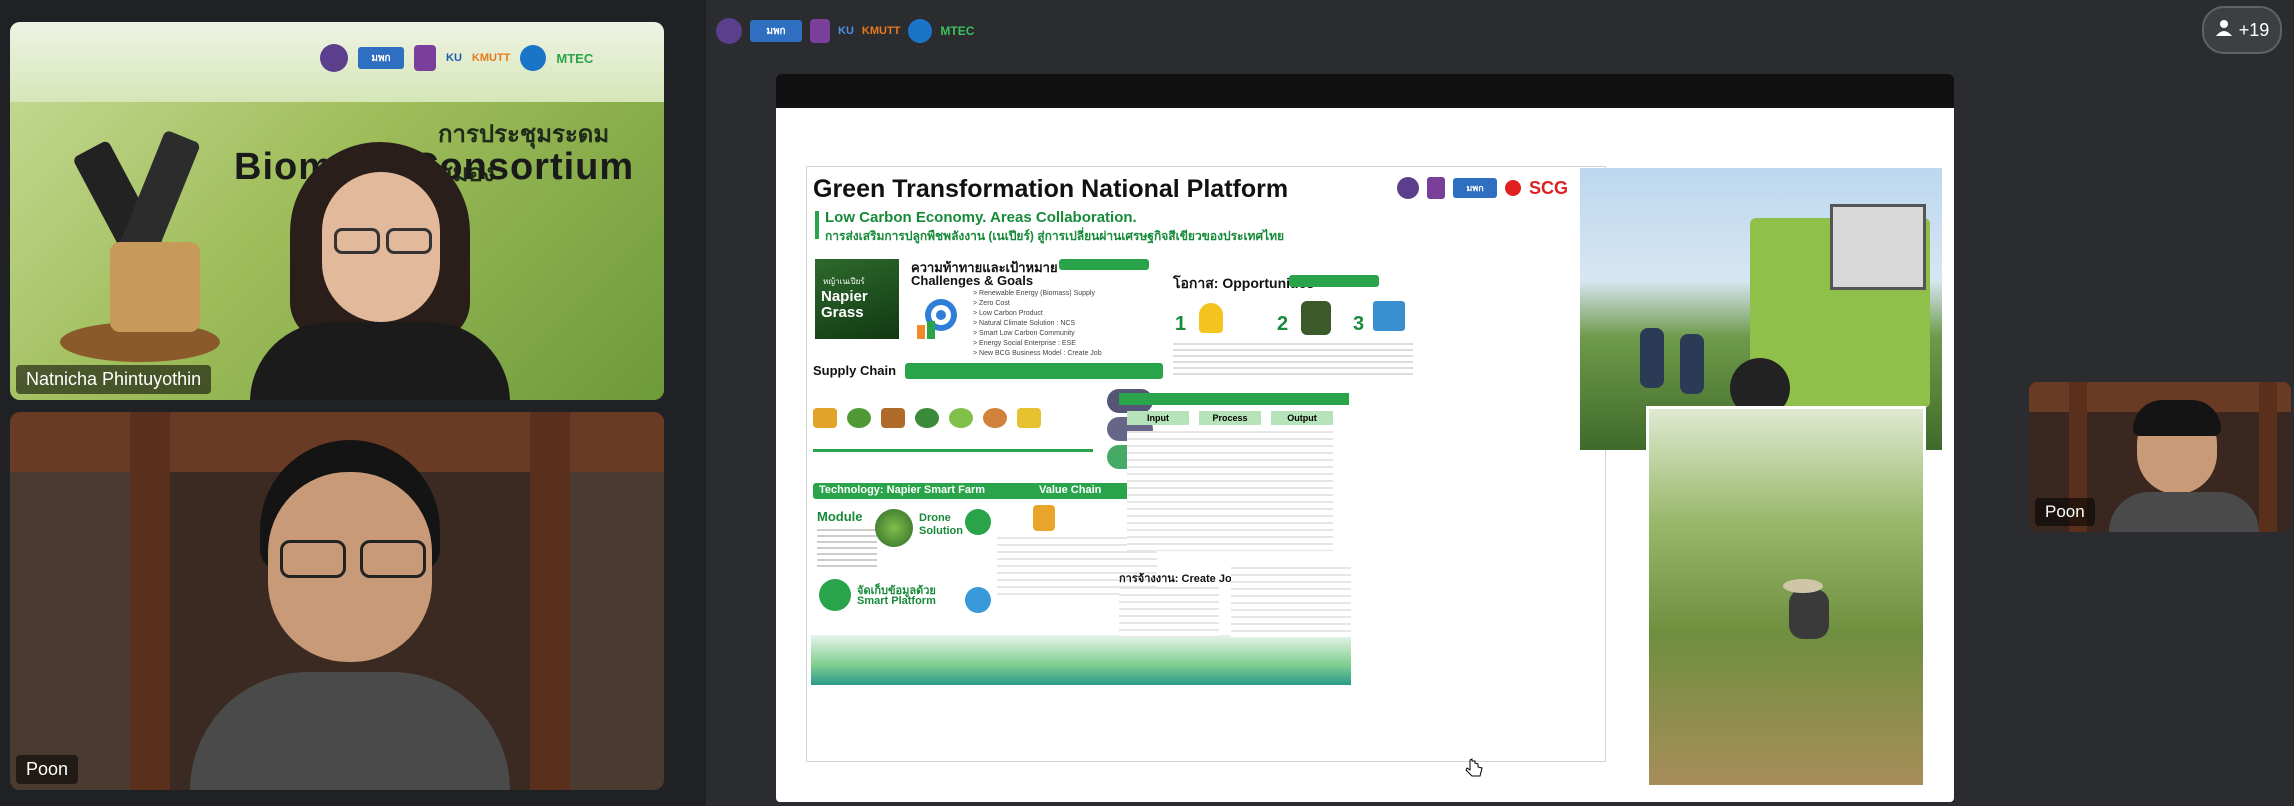 Image resolution: width=2294 pixels, height=806 pixels. What do you see at coordinates (893, 418) in the screenshot?
I see `soil-icon` at bounding box center [893, 418].